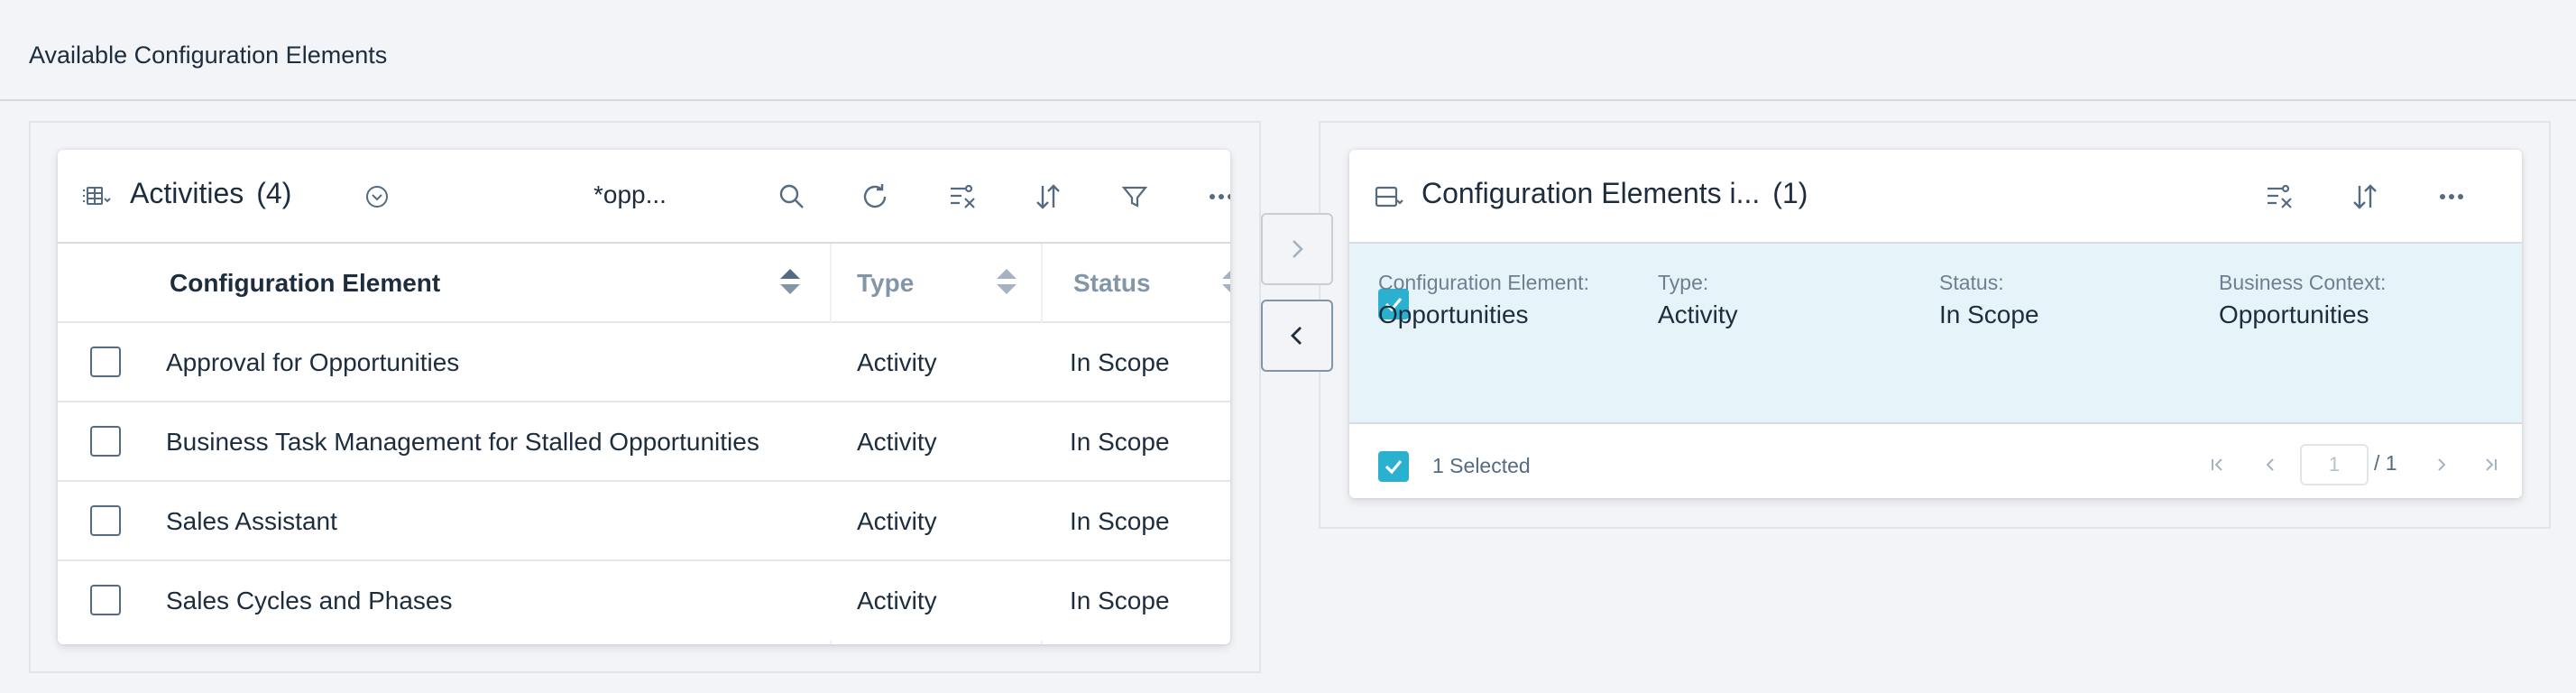 This screenshot has width=2576, height=693. I want to click on last-page-icon, so click(2490, 464).